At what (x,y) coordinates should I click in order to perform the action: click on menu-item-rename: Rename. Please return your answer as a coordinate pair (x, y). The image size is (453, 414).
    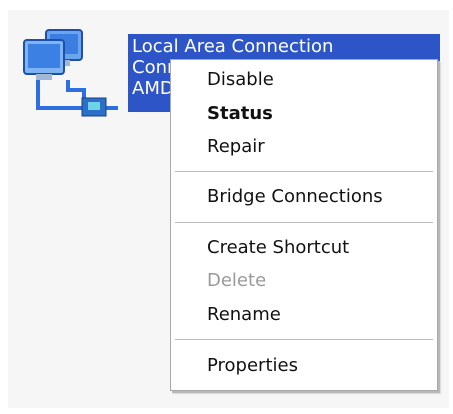
    Looking at the image, I should click on (304, 315).